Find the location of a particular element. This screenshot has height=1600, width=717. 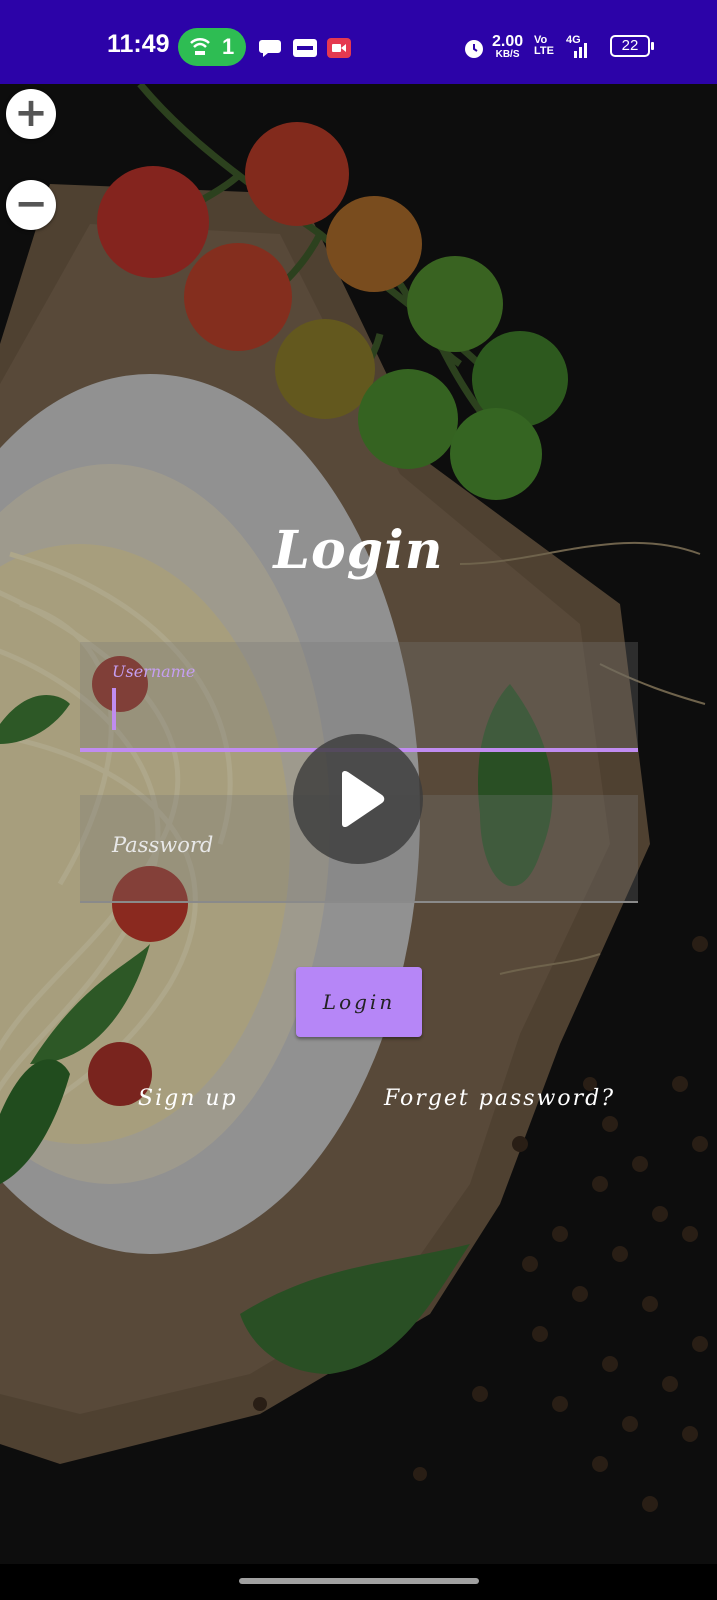

status-time: 11:49 is located at coordinates (138, 44).